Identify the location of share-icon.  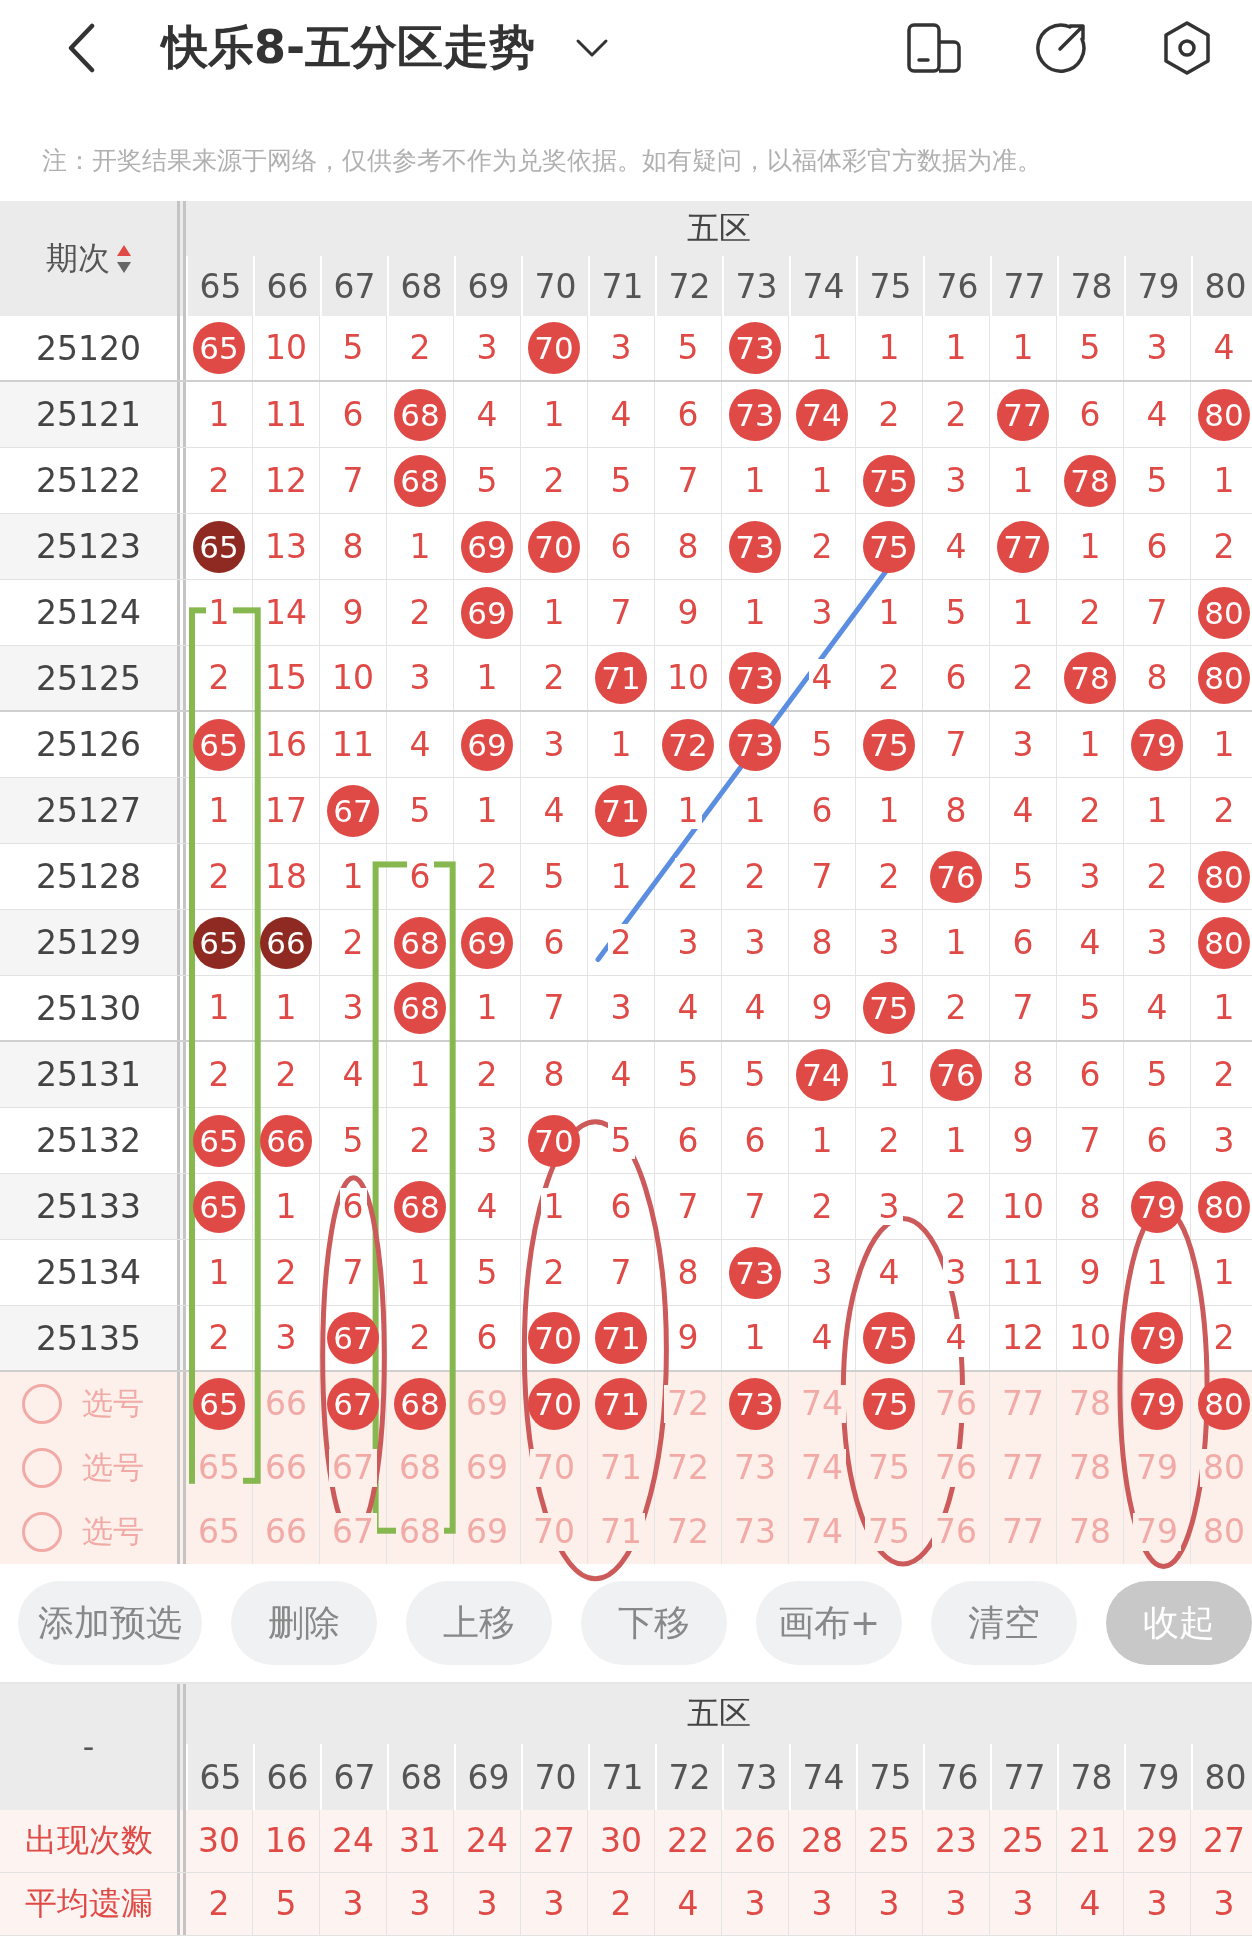
(1061, 48).